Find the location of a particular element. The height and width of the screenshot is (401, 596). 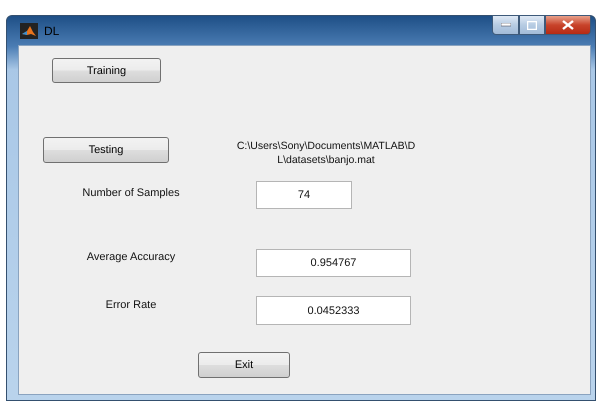

training-button: Training is located at coordinates (106, 70).